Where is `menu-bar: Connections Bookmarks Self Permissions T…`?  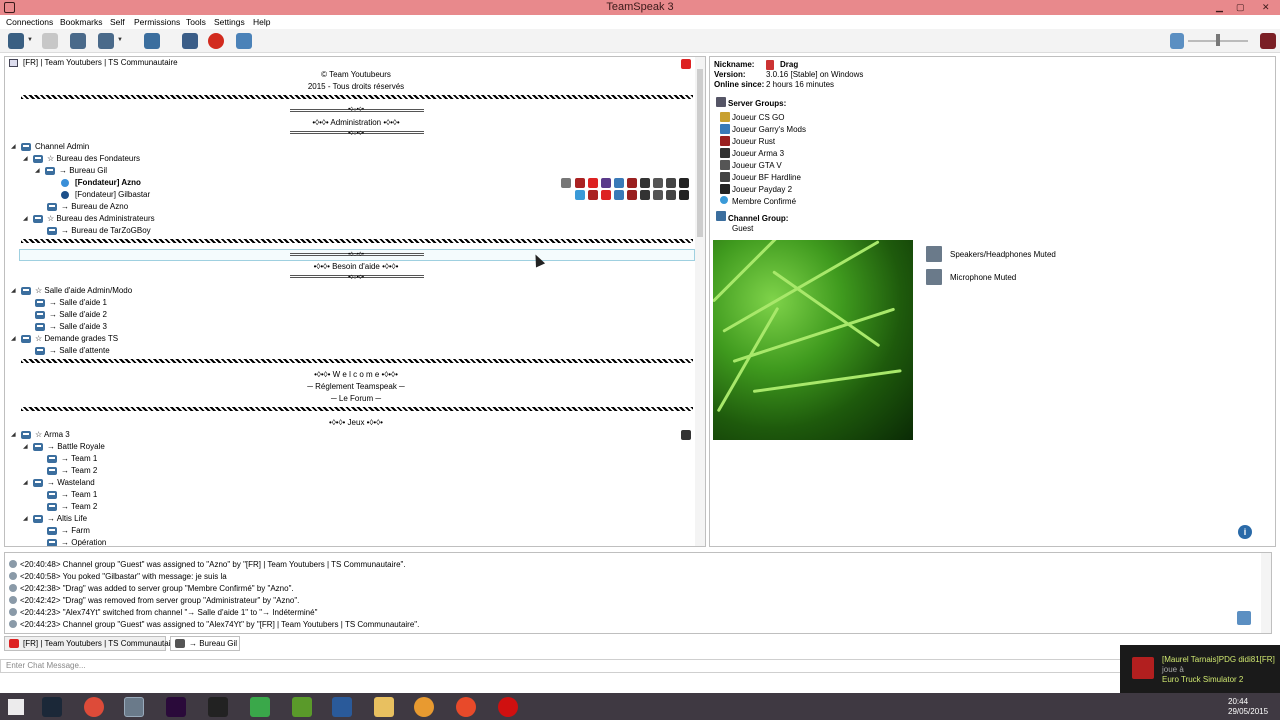 menu-bar: Connections Bookmarks Self Permissions T… is located at coordinates (640, 22).